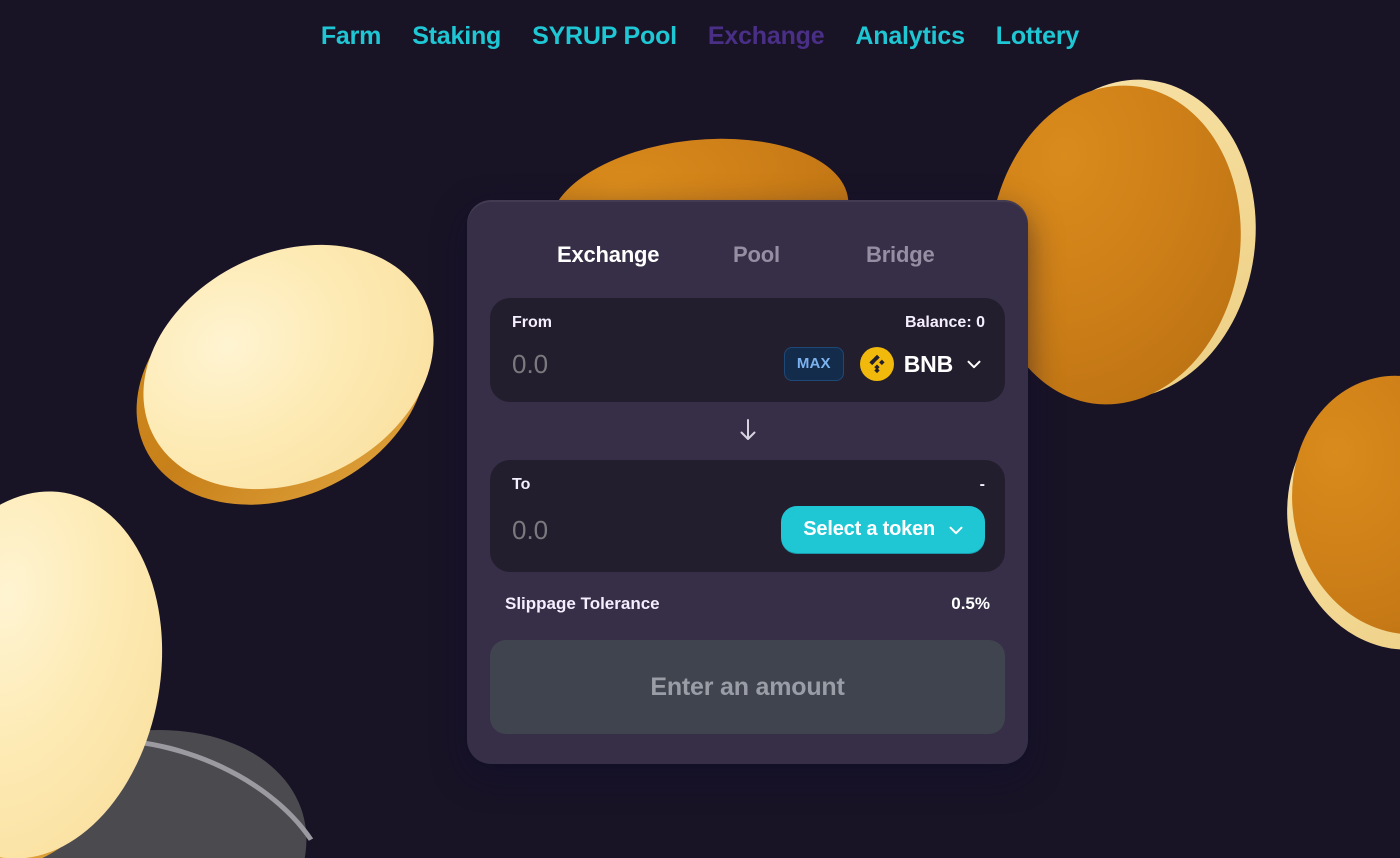 Image resolution: width=1400 pixels, height=858 pixels. I want to click on from-panel-body: MAX, so click(748, 364).